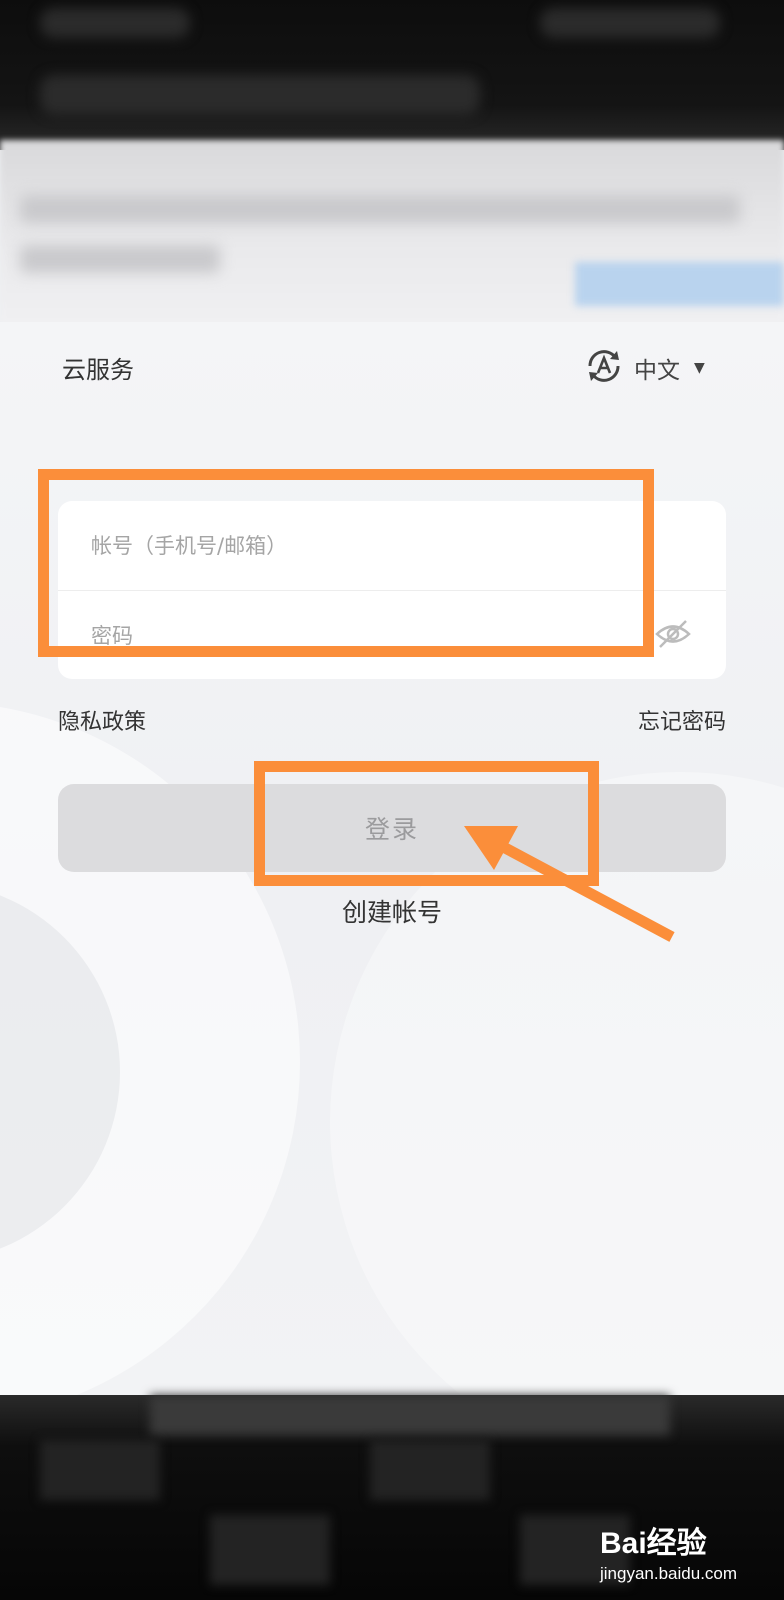 The width and height of the screenshot is (784, 1600). What do you see at coordinates (569, 884) in the screenshot?
I see `arrow-icon` at bounding box center [569, 884].